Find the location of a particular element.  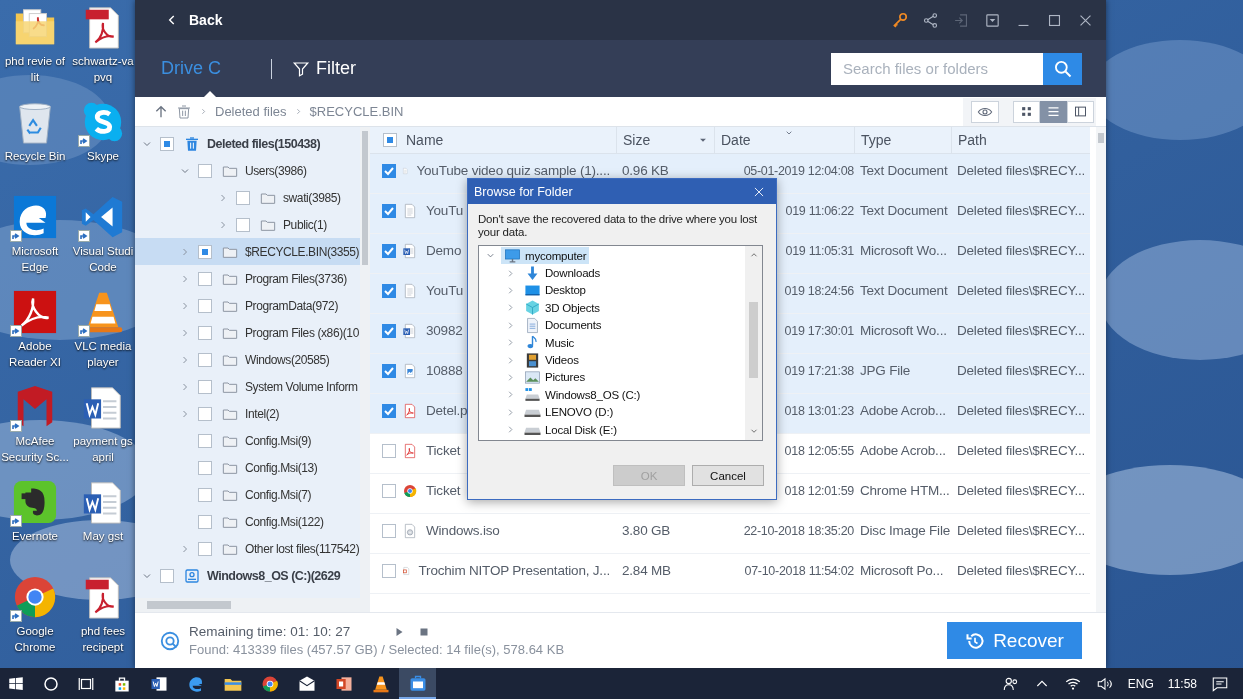

folder-item: Windows8_OS (C:) is located at coordinates (582, 395).